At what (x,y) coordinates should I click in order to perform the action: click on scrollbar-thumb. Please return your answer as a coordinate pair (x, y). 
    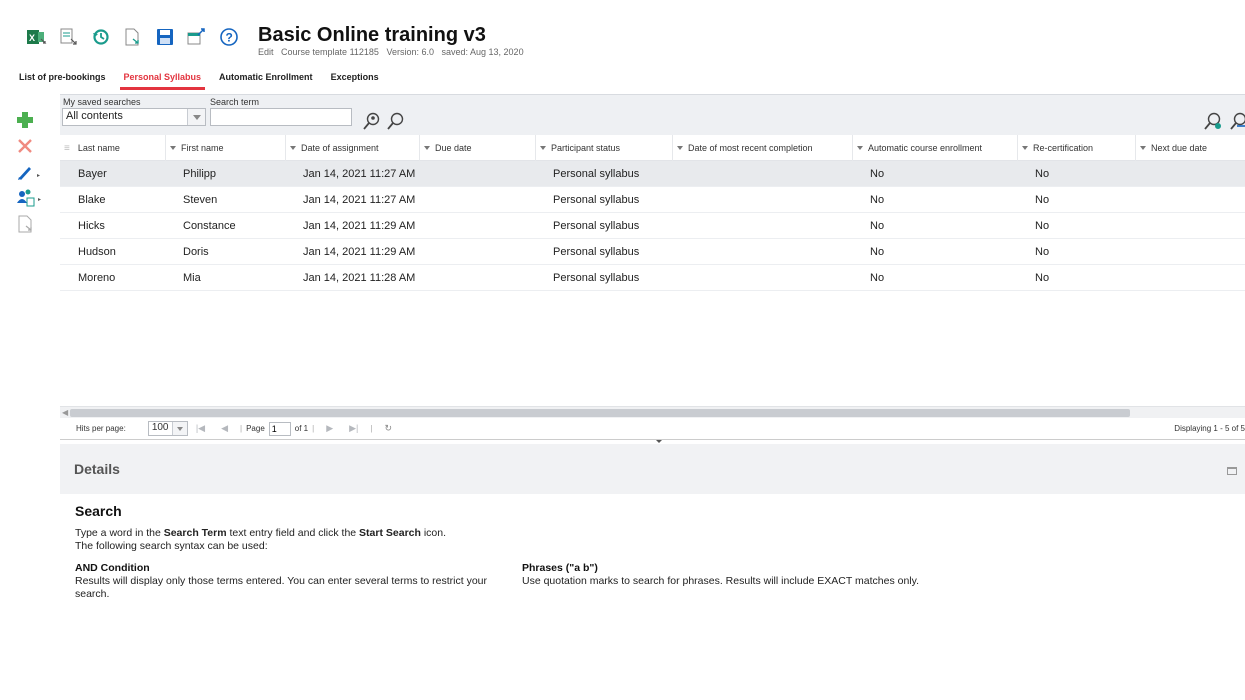
    Looking at the image, I should click on (600, 413).